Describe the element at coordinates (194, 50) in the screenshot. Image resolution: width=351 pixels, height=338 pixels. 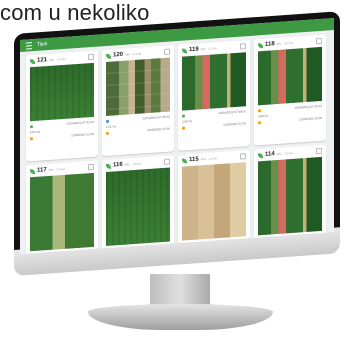
I see `card-number: 119` at that location.